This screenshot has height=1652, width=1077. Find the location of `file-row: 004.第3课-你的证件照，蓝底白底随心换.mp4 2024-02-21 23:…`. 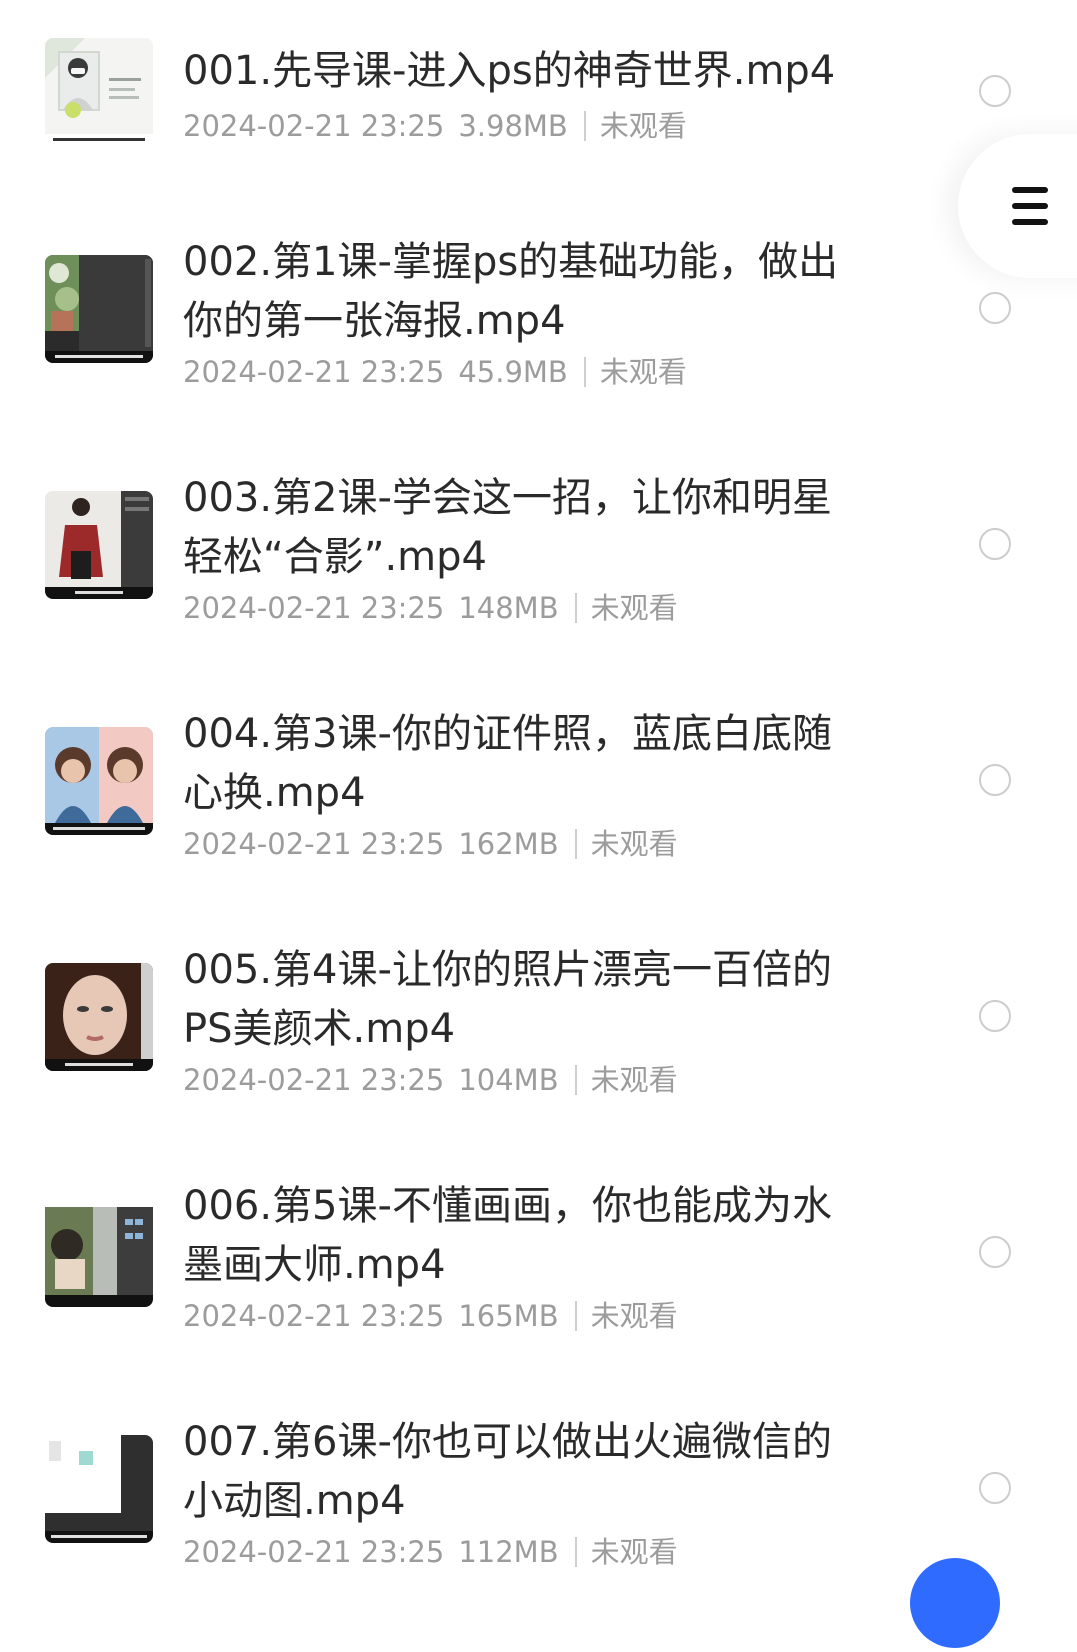

file-row: 004.第3课-你的证件照，蓝底白底随心换.mp4 2024-02-21 23:… is located at coordinates (538, 826).